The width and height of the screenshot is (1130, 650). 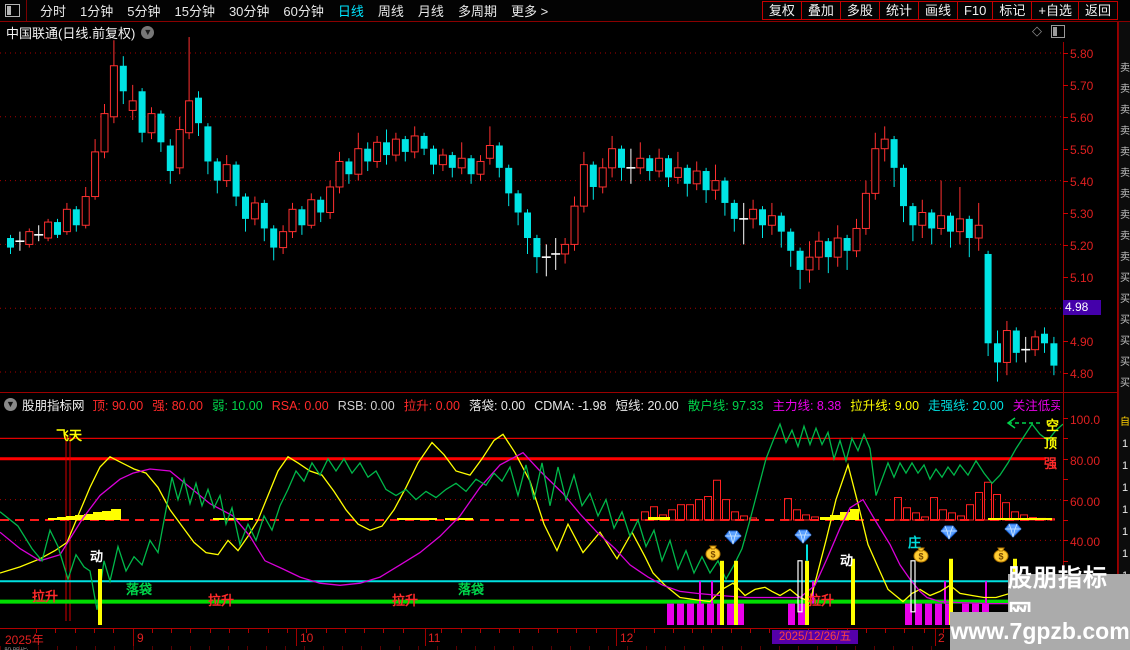 What do you see at coordinates (303, 10) in the screenshot?
I see `period-tab-60分钟: 60分钟` at bounding box center [303, 10].